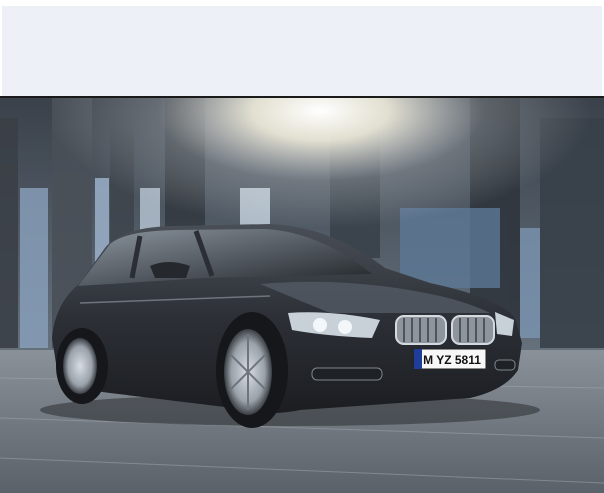 Image resolution: width=604 pixels, height=493 pixels. I want to click on kidney-grille, so click(445, 330).